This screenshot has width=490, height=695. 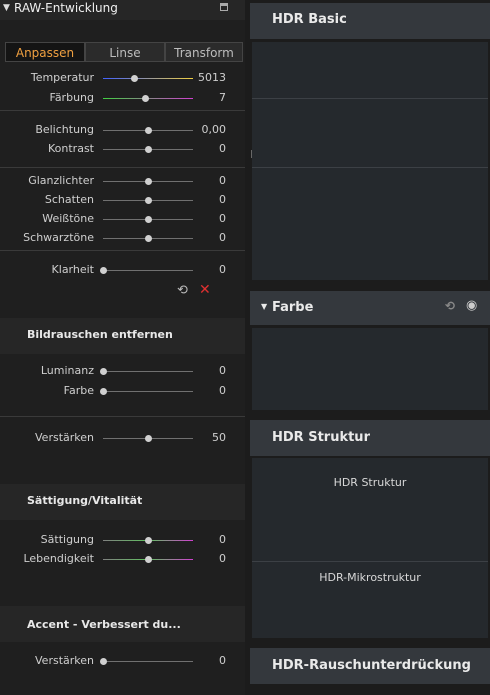 What do you see at coordinates (224, 7) in the screenshot?
I see `pin-icon` at bounding box center [224, 7].